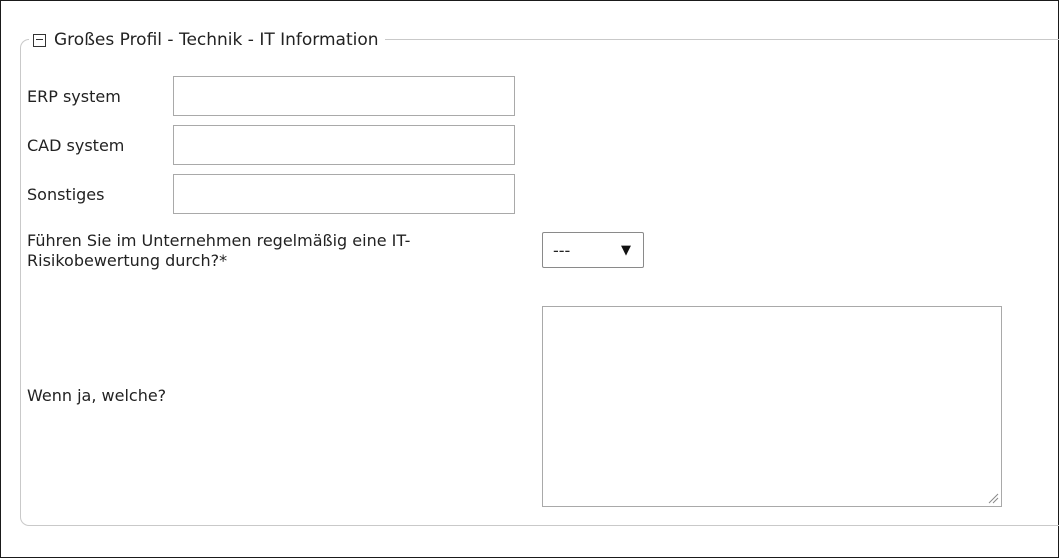 This screenshot has height=558, width=1059. I want to click on erp-system-input, so click(344, 96).